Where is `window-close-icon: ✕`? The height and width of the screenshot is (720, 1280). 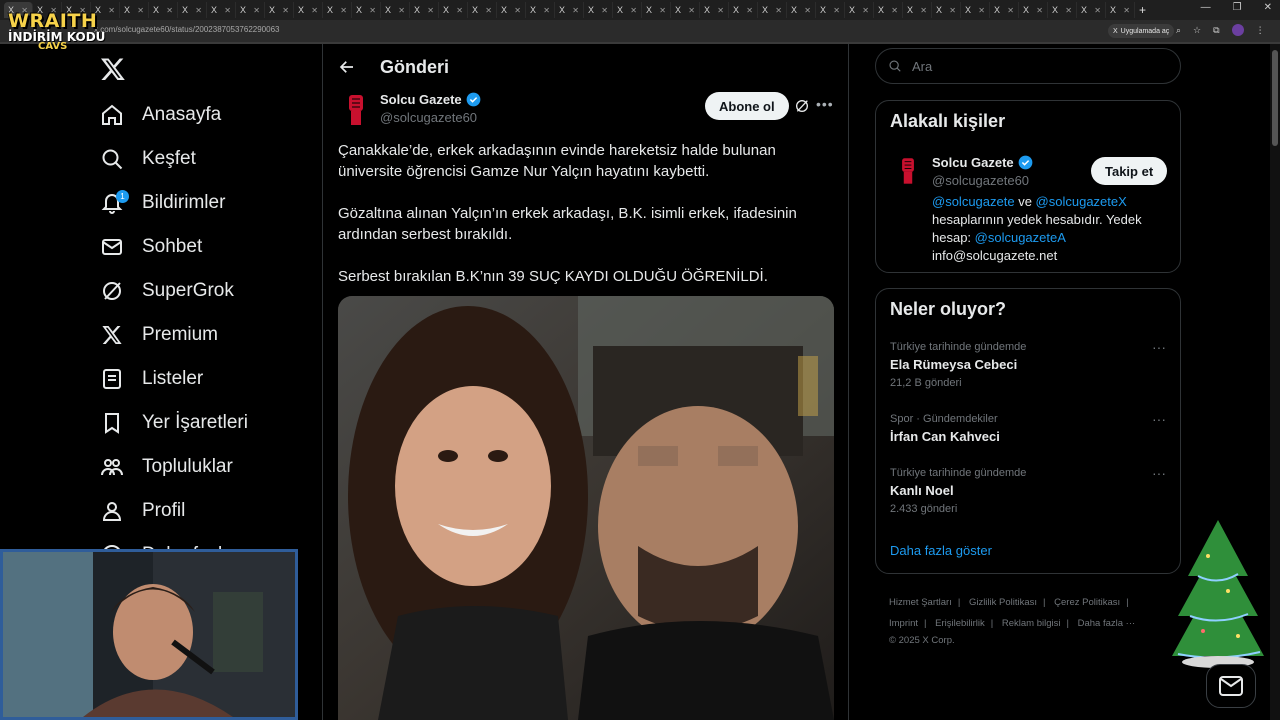
window-close-icon: ✕ is located at coordinates (1268, 7).